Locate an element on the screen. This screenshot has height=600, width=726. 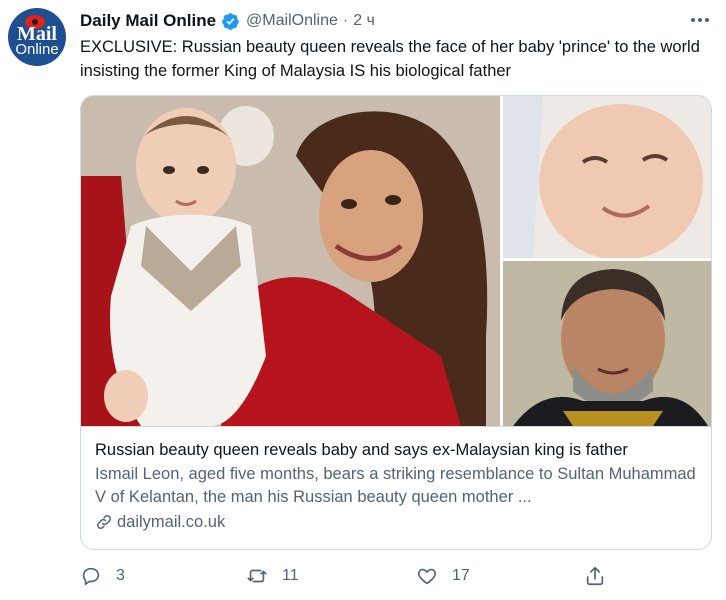
card-image-former-king is located at coordinates (607, 343).